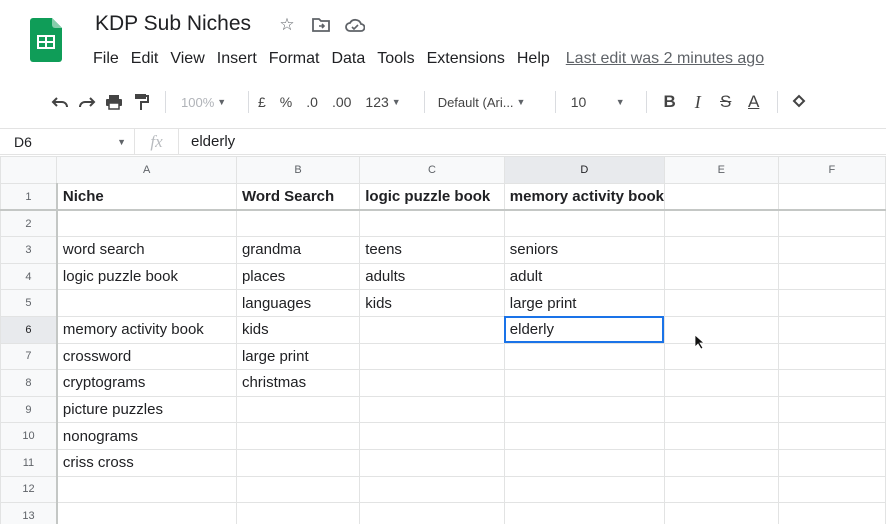 The image size is (886, 524). I want to click on cell-e3, so click(721, 250).